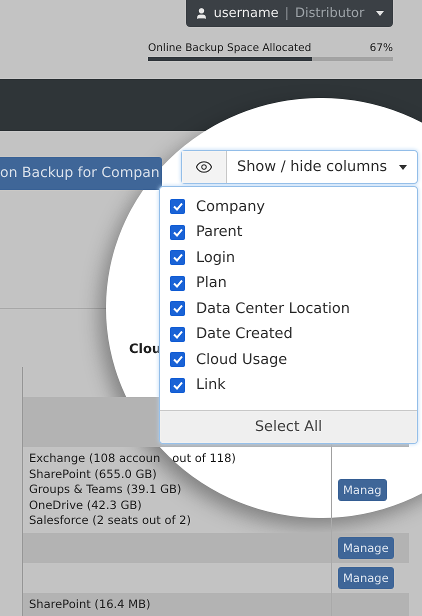  I want to click on column-option: Date Created, so click(293, 334).